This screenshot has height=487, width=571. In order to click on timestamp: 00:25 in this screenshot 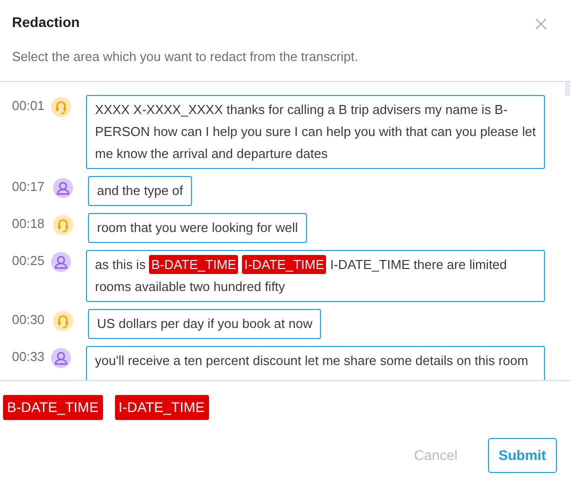, I will do `click(29, 261)`.